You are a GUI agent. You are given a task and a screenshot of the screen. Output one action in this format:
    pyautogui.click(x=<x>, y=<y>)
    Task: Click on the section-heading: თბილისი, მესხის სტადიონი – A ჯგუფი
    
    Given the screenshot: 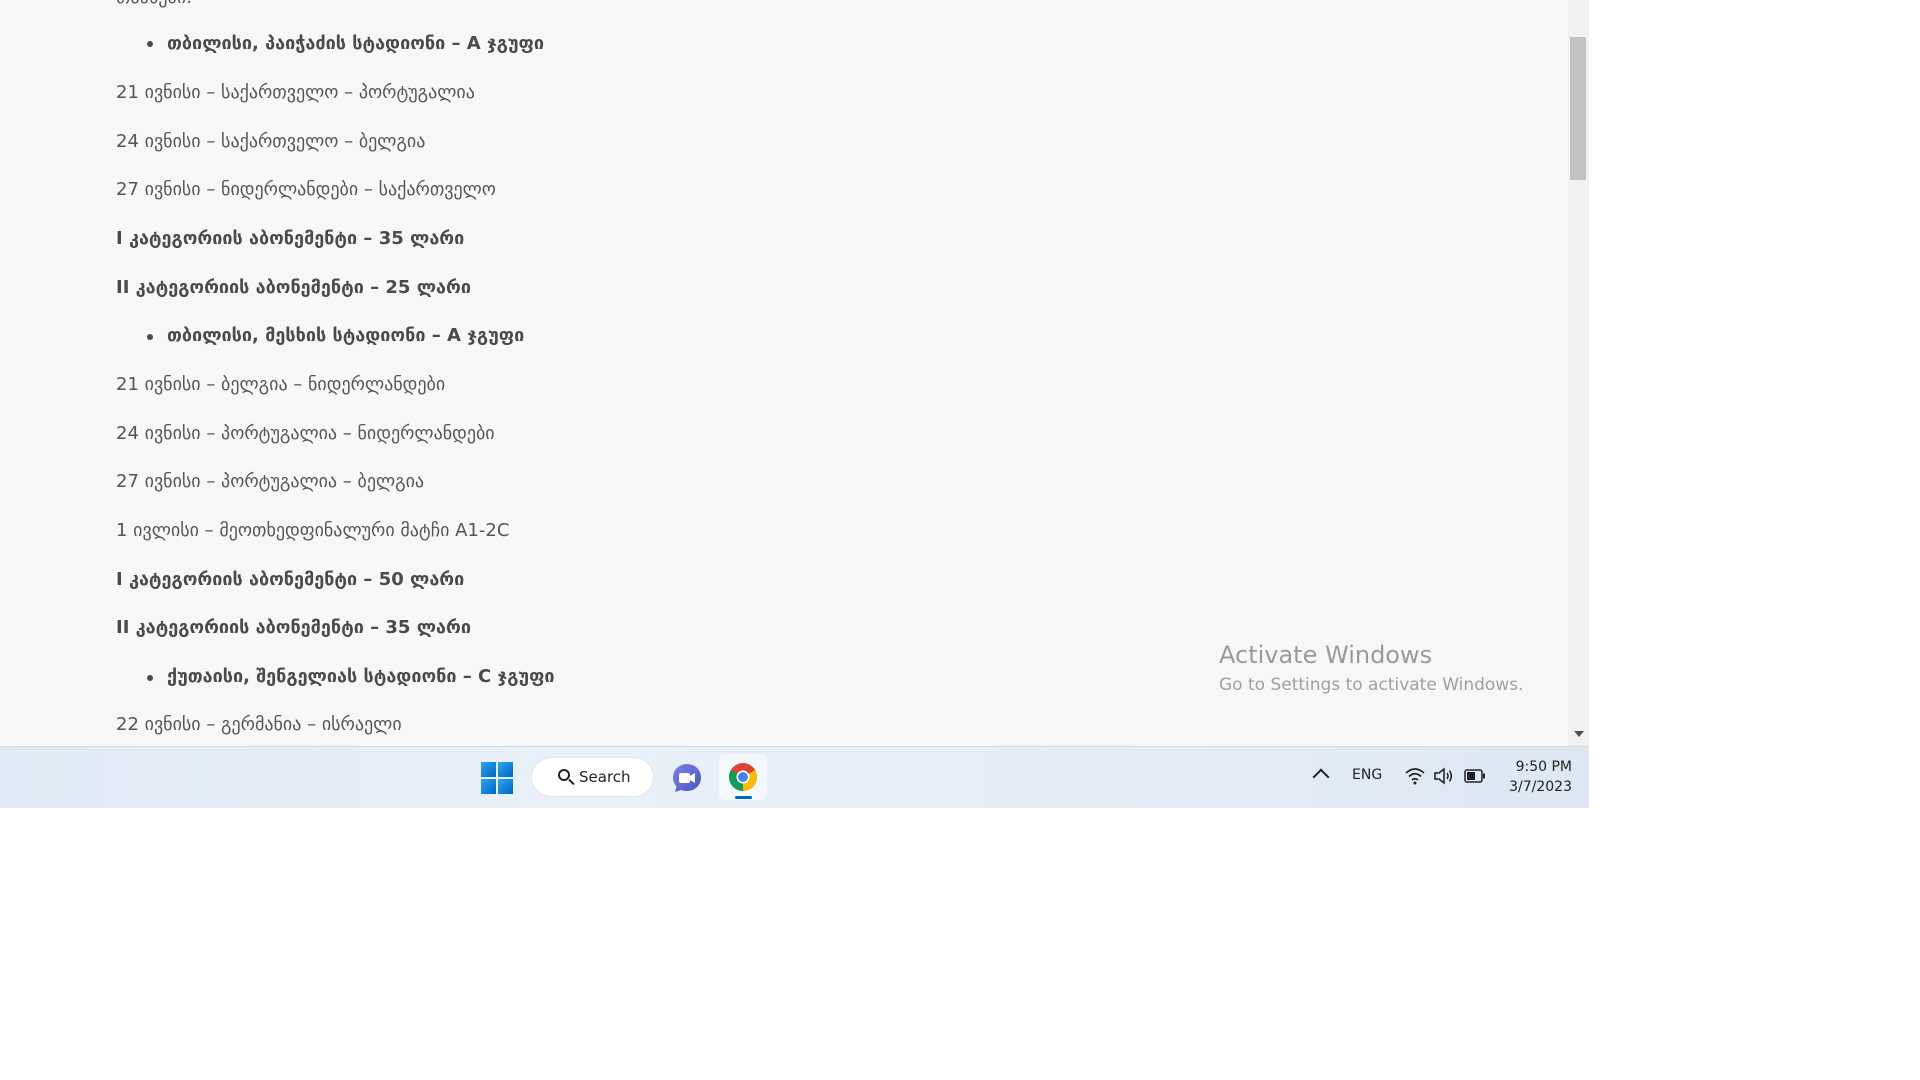 What is the action you would take?
    pyautogui.click(x=346, y=335)
    